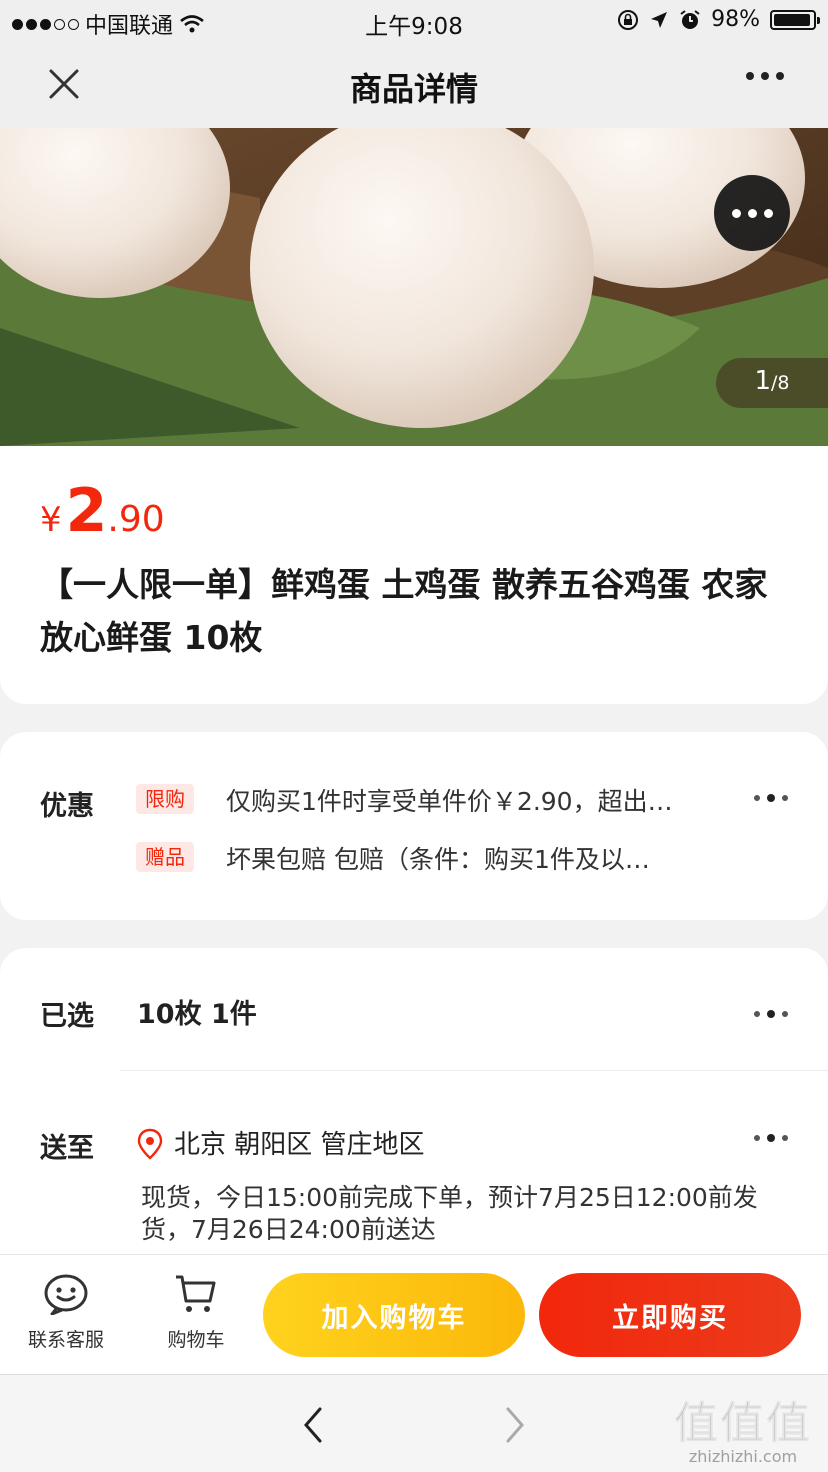 This screenshot has height=1472, width=828. I want to click on image-more-icon, so click(752, 213).